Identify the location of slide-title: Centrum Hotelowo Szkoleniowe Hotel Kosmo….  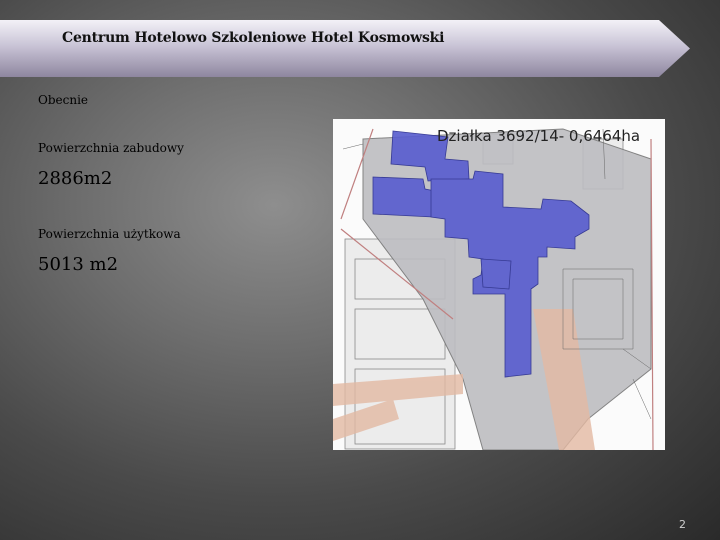
(253, 38).